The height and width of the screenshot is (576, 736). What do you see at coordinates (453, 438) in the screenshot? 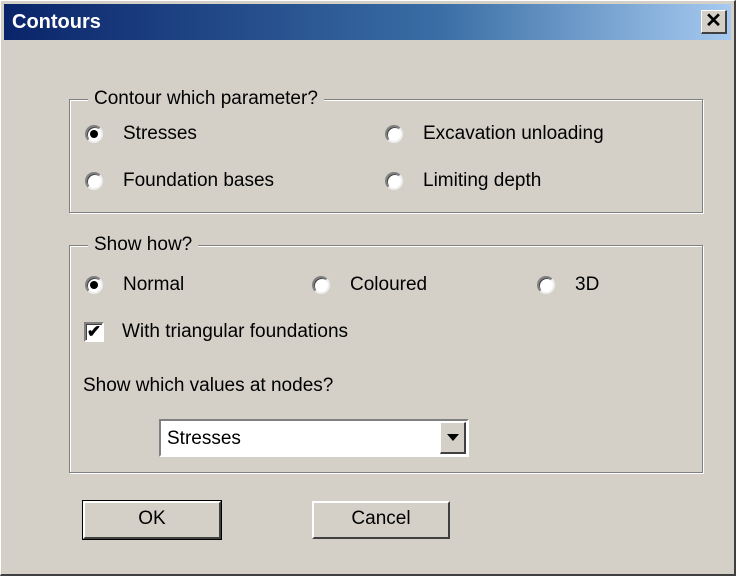
I see `chevron-down-icon` at bounding box center [453, 438].